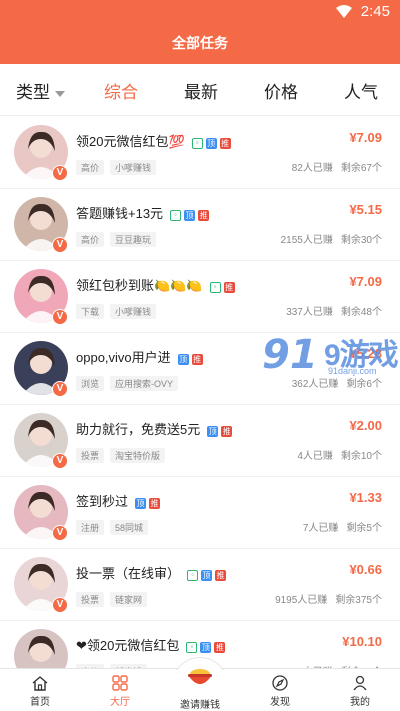 The image size is (400, 711). Describe the element at coordinates (133, 239) in the screenshot. I see `task-source-tag: 豆豆趣玩` at that location.